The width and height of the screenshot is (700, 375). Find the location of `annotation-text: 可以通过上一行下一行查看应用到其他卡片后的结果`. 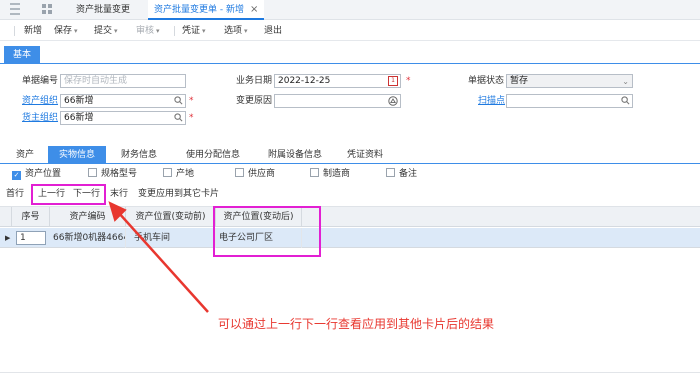

annotation-text: 可以通过上一行下一行查看应用到其他卡片后的结果 is located at coordinates (356, 324).